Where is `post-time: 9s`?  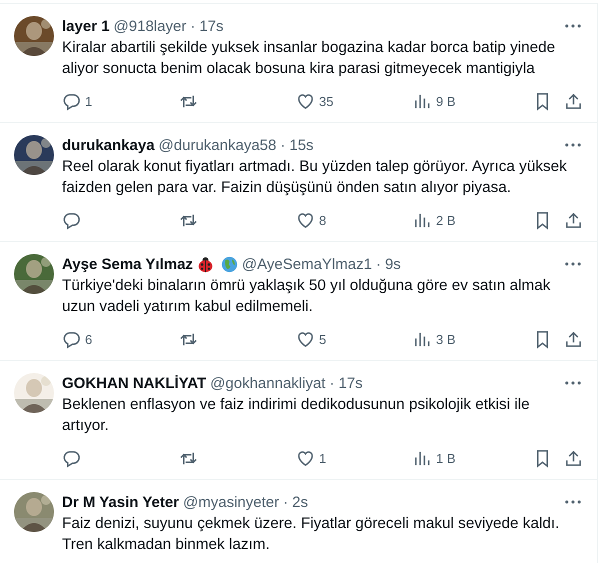
post-time: 9s is located at coordinates (392, 264).